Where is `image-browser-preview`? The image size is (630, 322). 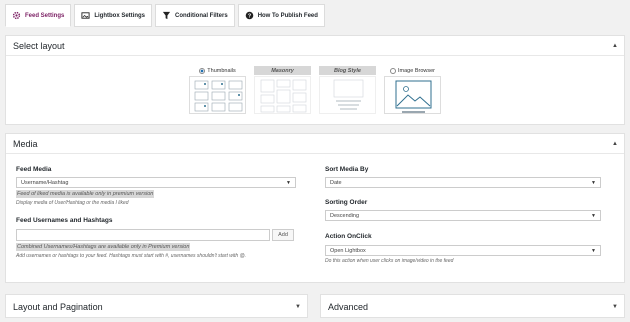 image-browser-preview is located at coordinates (412, 95).